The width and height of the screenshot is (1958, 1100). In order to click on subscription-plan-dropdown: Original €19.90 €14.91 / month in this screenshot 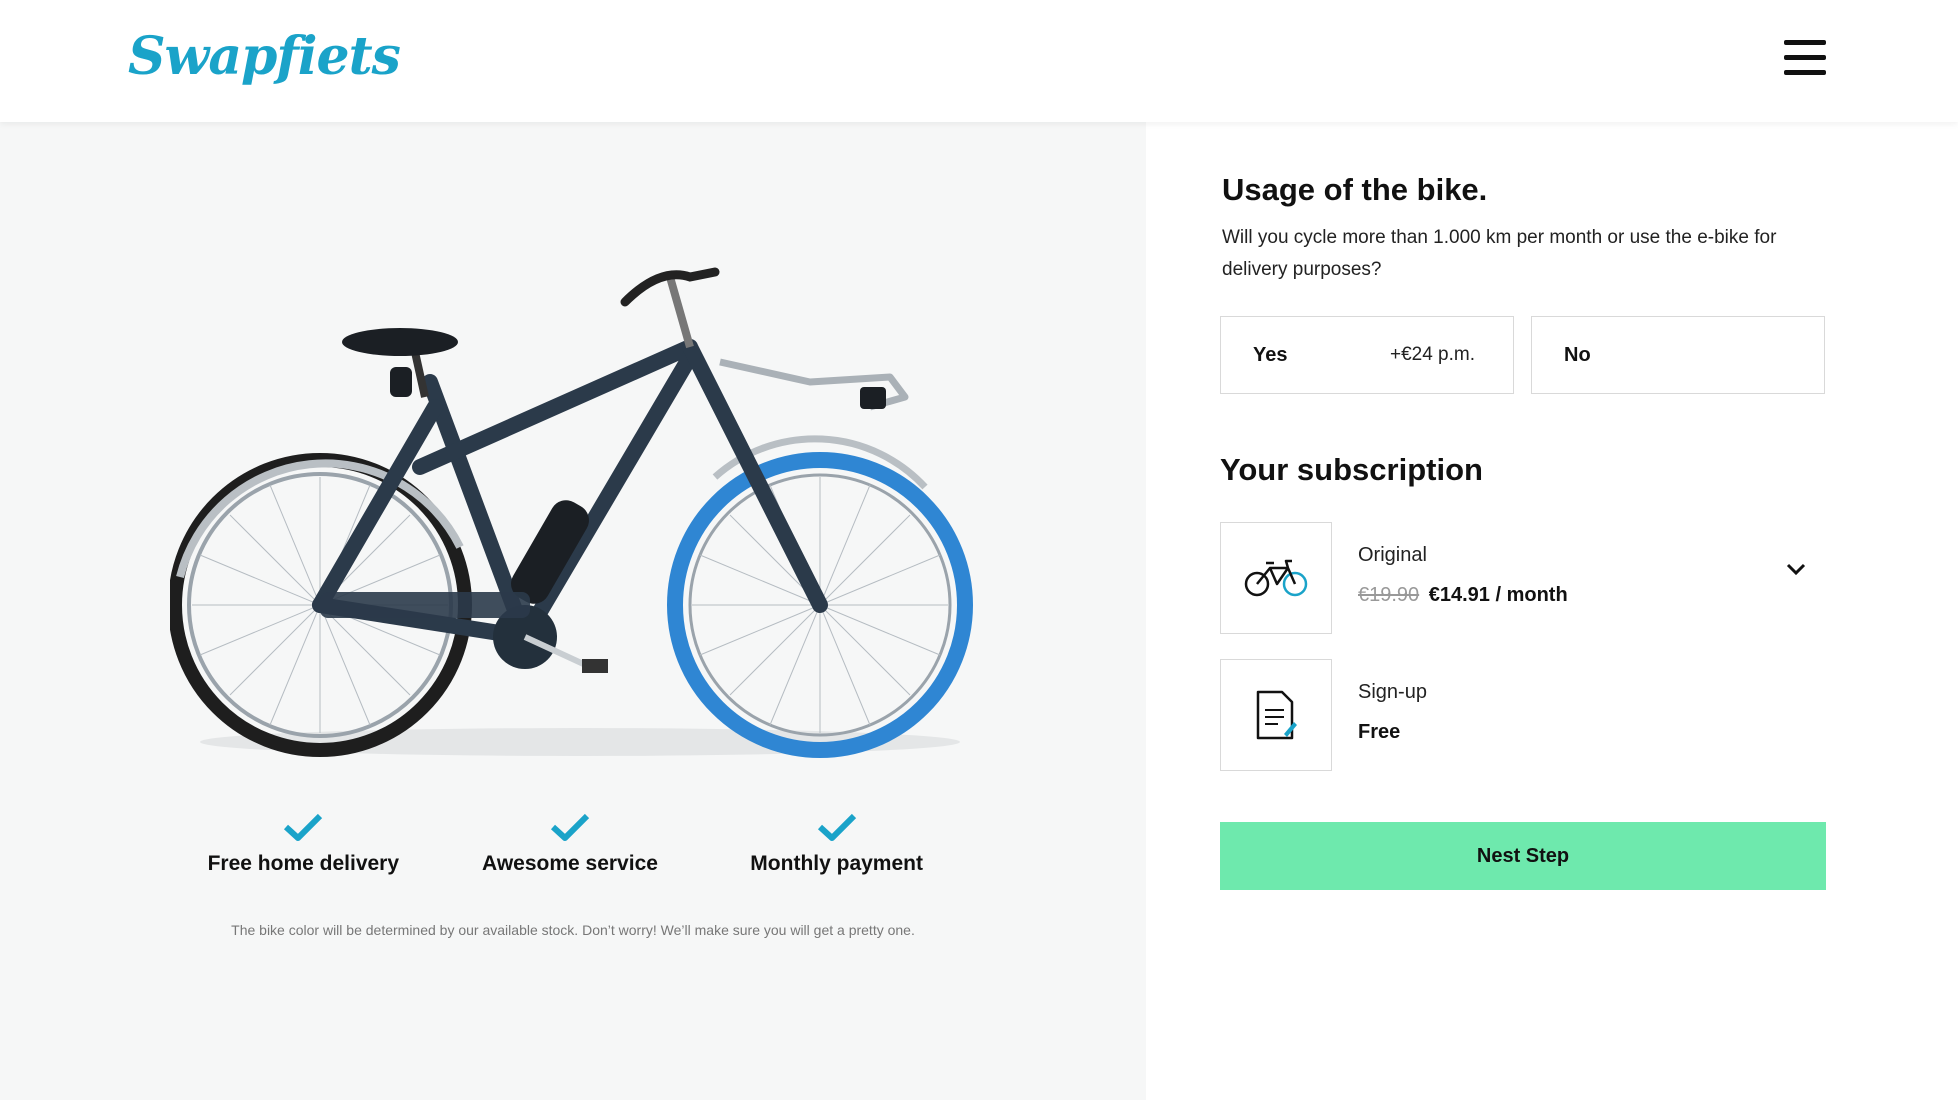, I will do `click(1523, 578)`.